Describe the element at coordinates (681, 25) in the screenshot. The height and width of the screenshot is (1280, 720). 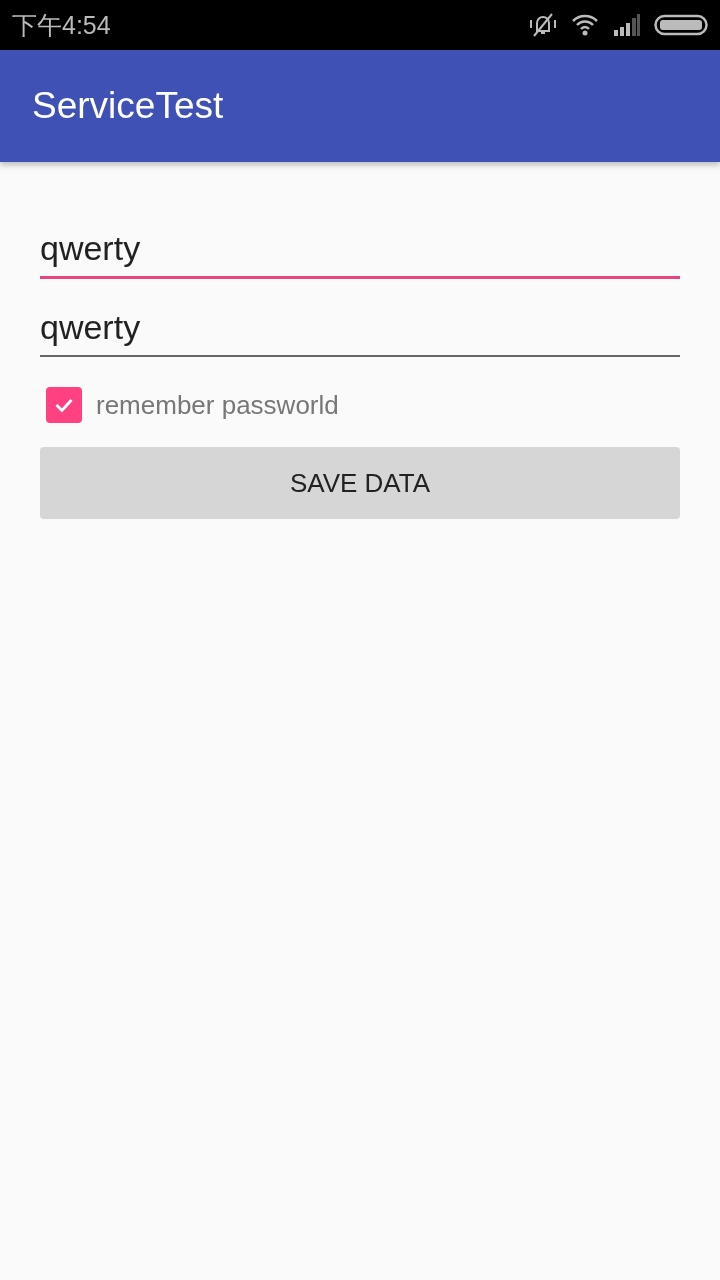
I see `battery-icon` at that location.